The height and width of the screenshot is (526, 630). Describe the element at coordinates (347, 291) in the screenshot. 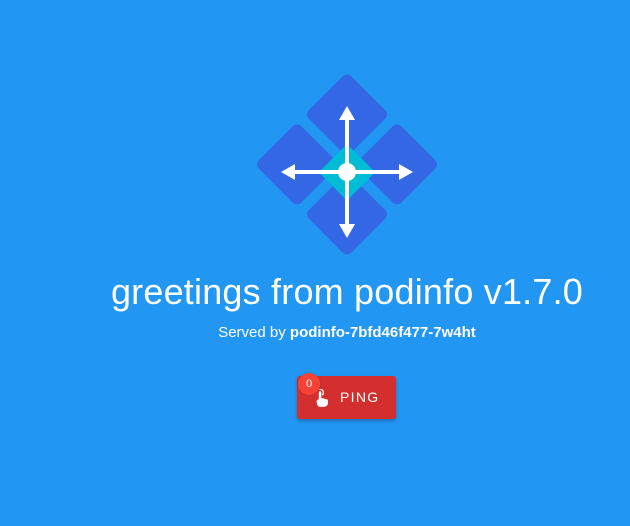

I see `page-title: greetings from podinfo v1.7.0` at that location.